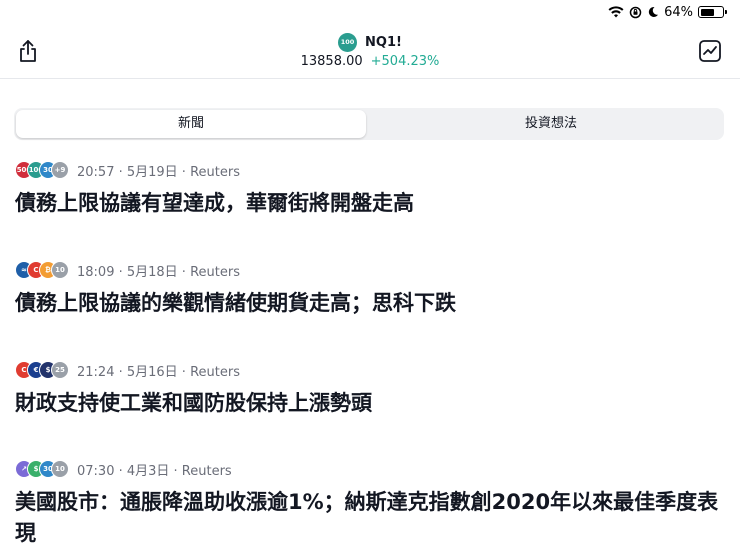  I want to click on wifi-icon, so click(616, 12).